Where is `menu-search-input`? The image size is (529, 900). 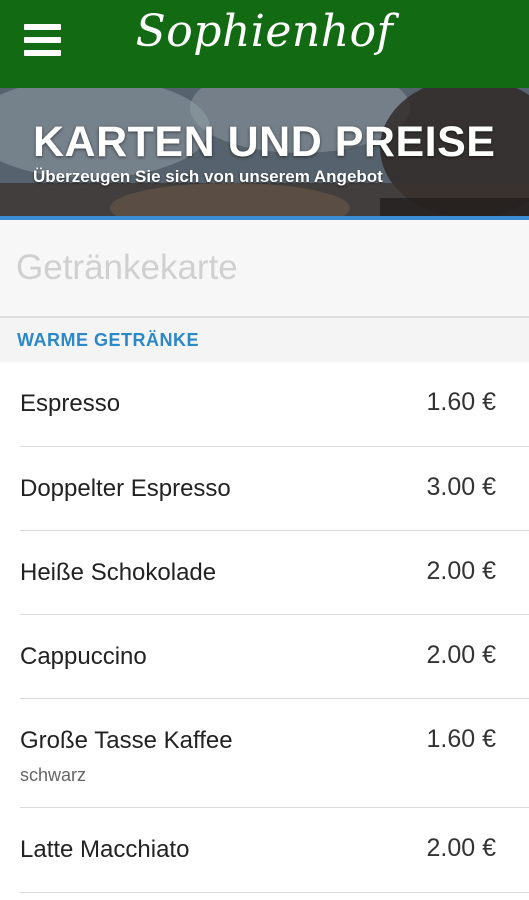 menu-search-input is located at coordinates (256, 268).